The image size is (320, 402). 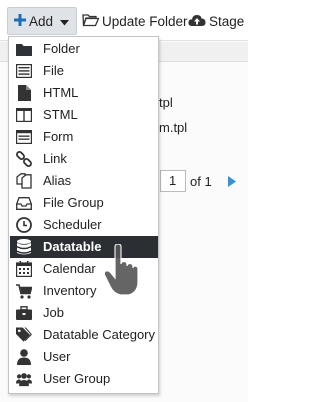 I want to click on menu-item-file: File, so click(x=84, y=71).